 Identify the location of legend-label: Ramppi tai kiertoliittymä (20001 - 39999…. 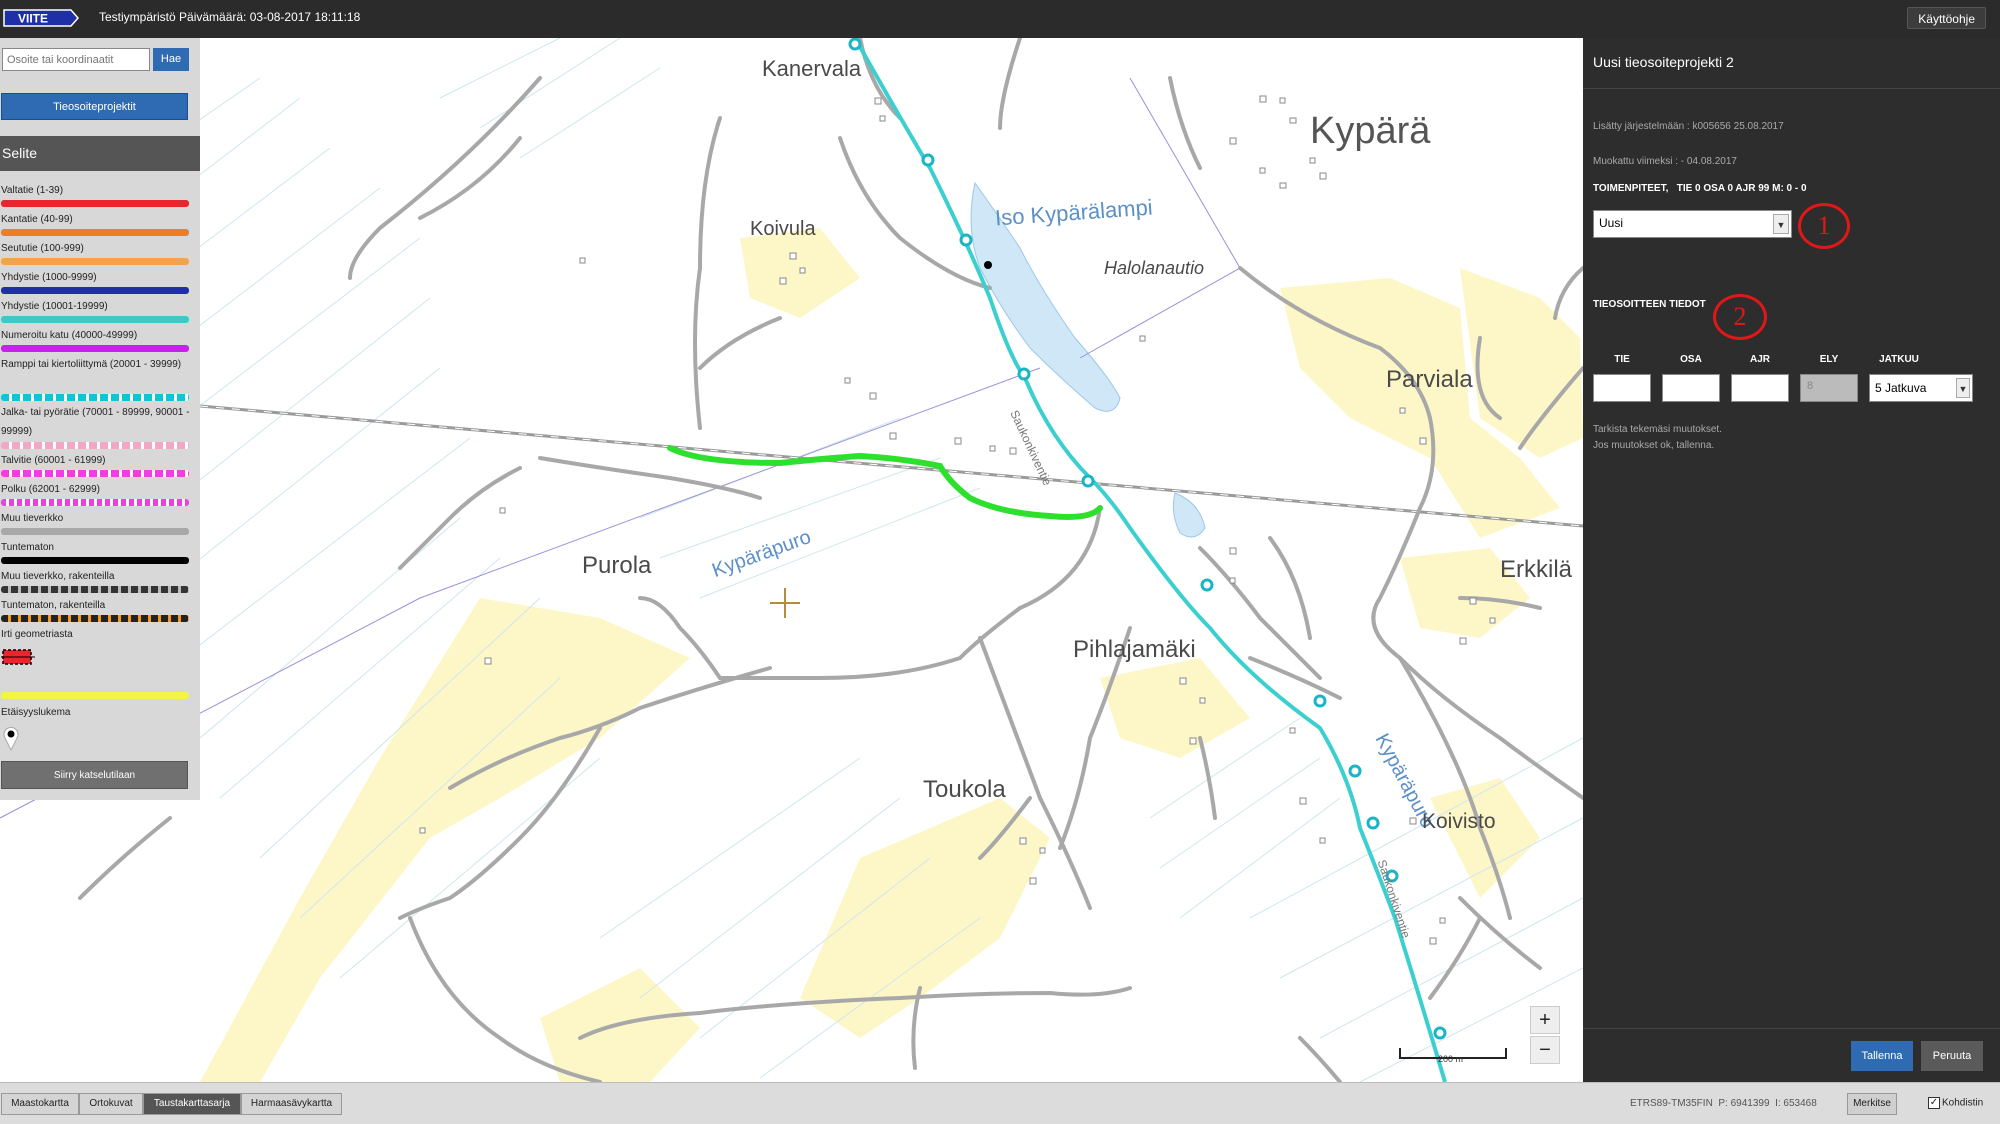
(91, 364).